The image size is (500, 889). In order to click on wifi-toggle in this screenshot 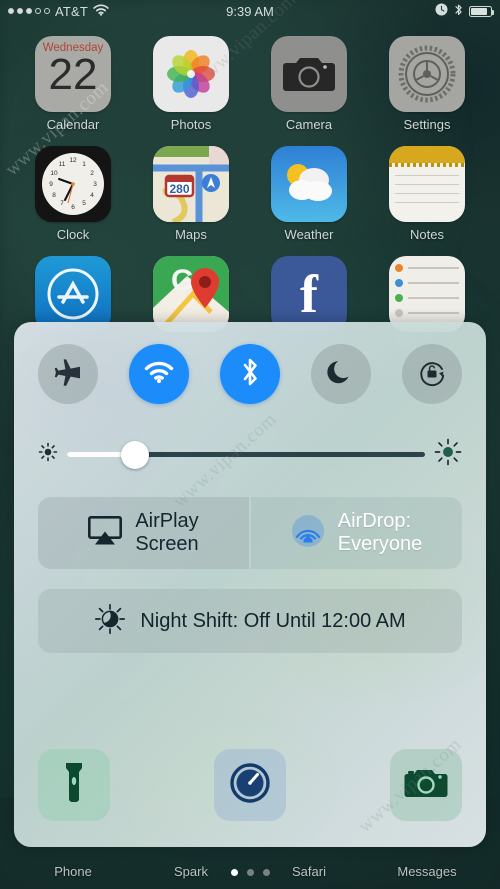, I will do `click(159, 374)`.